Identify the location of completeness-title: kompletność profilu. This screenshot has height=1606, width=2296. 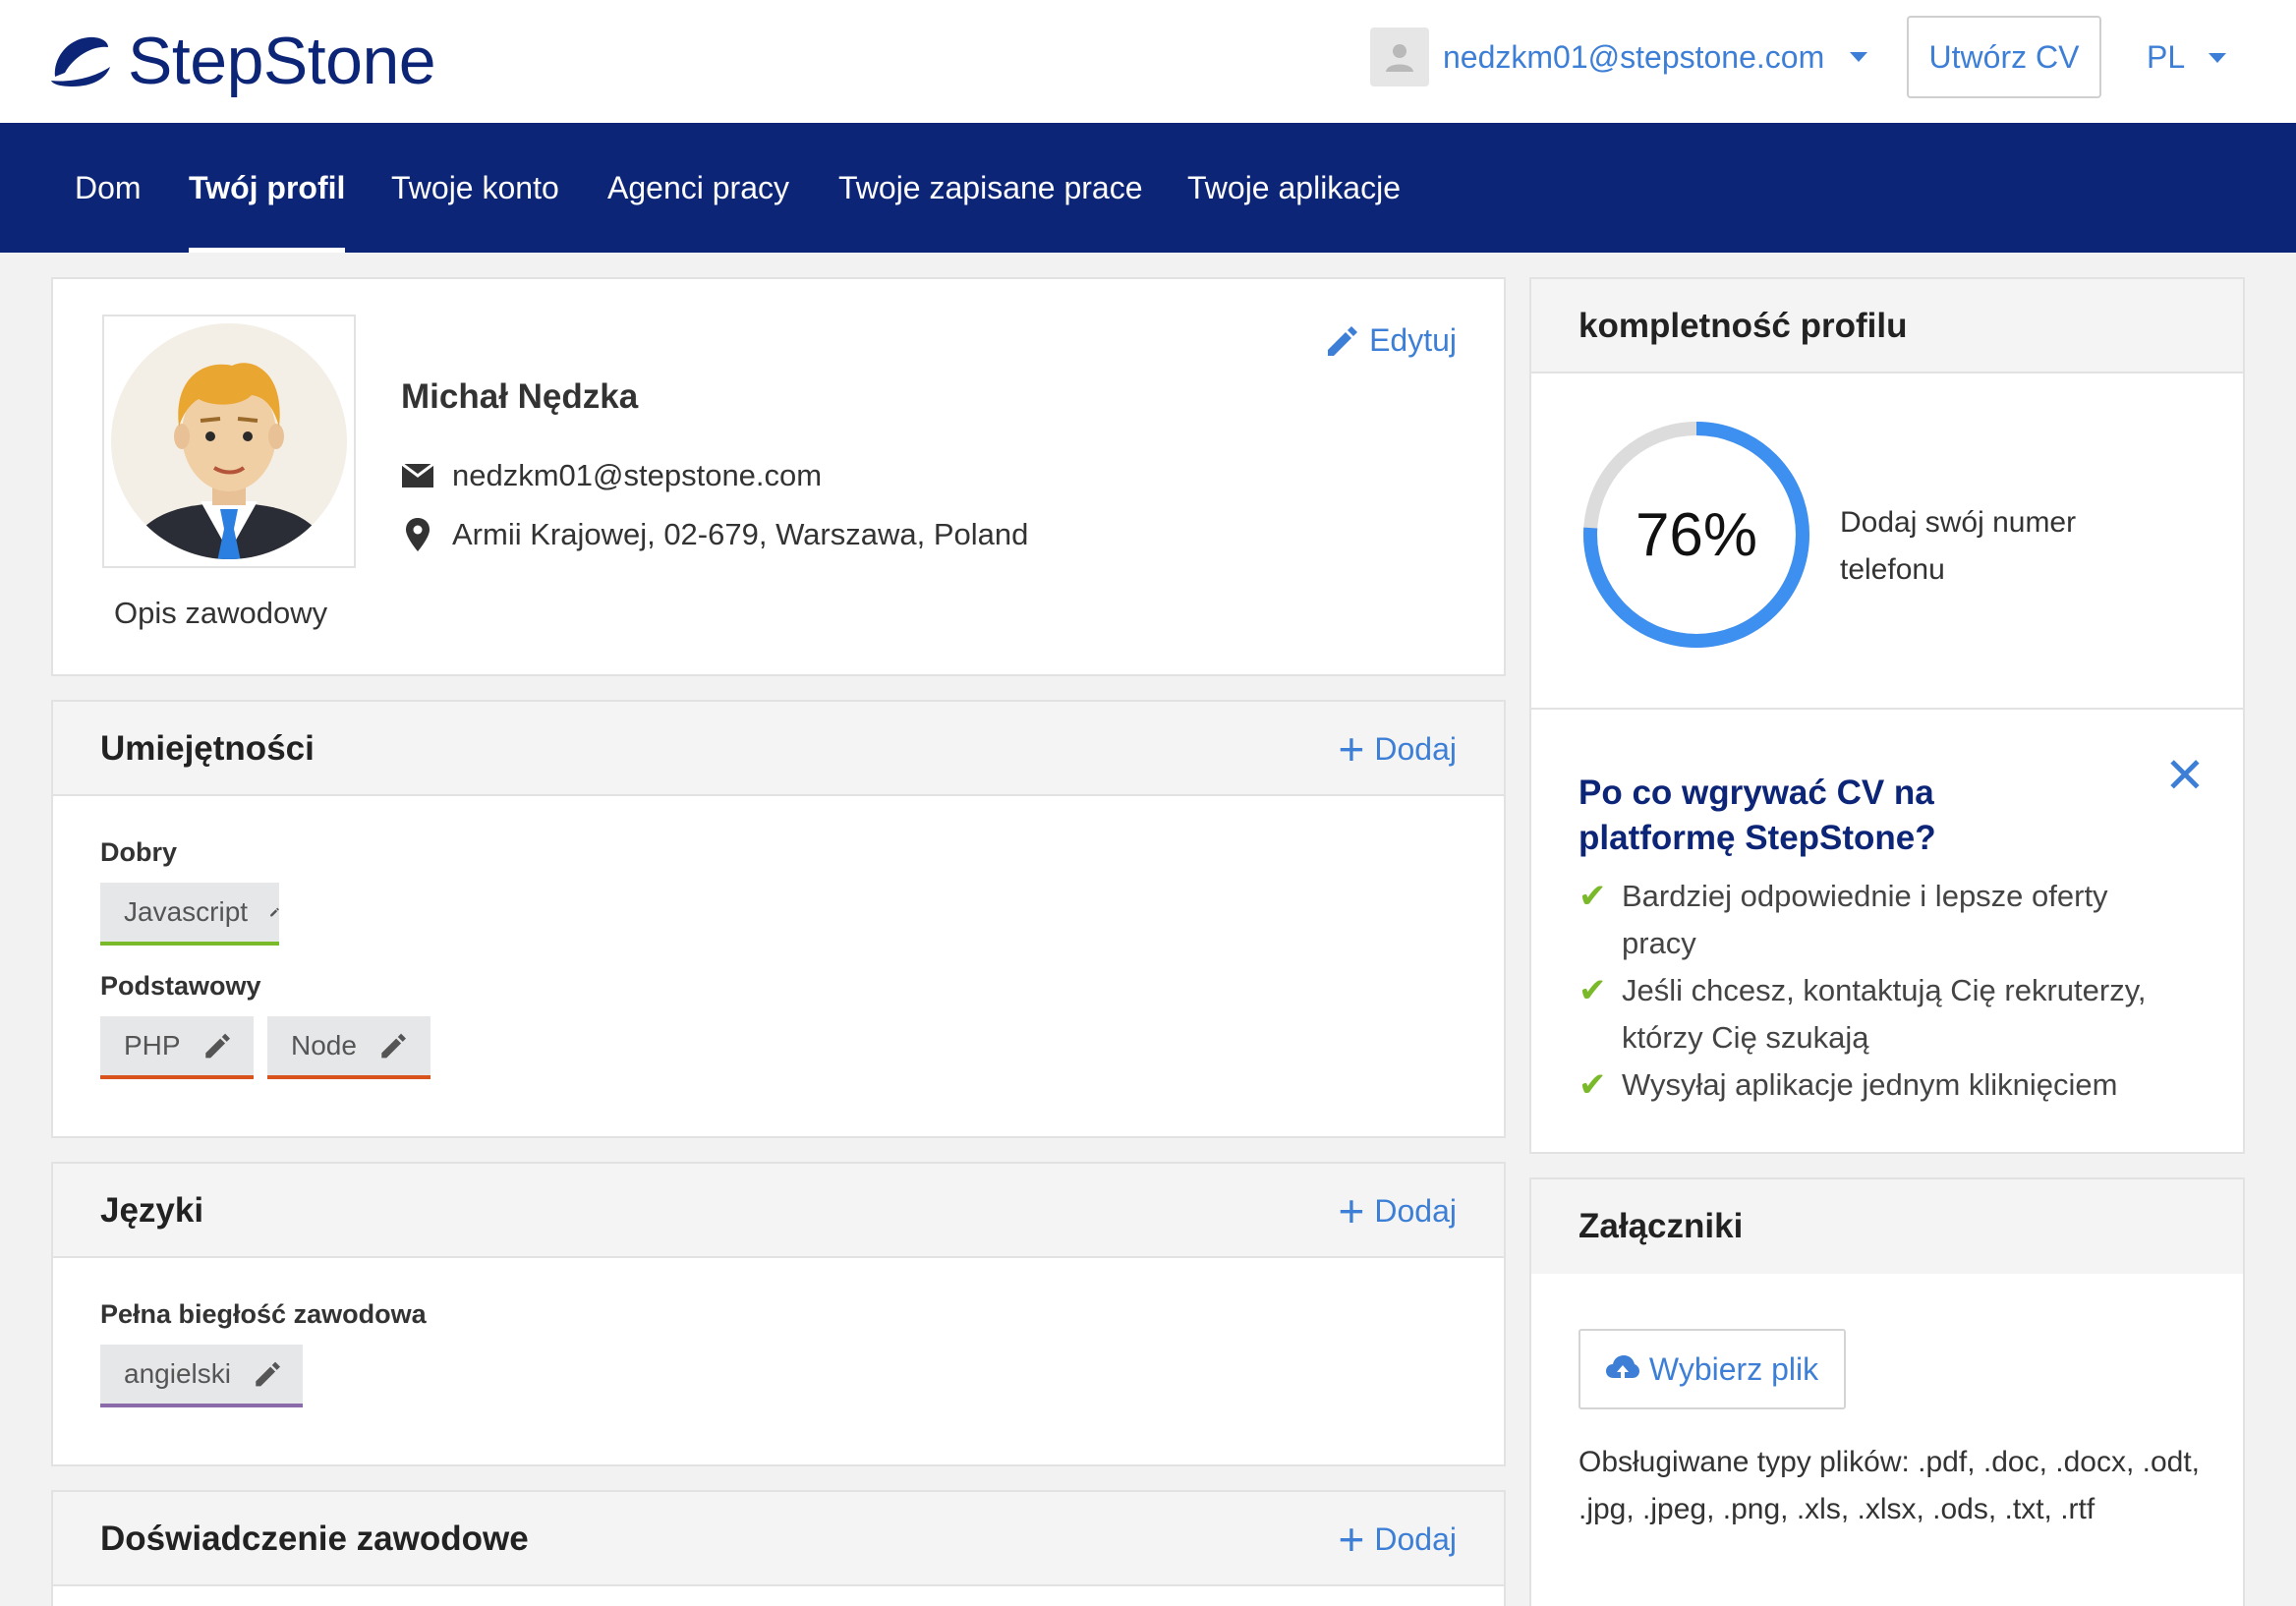
(1743, 326).